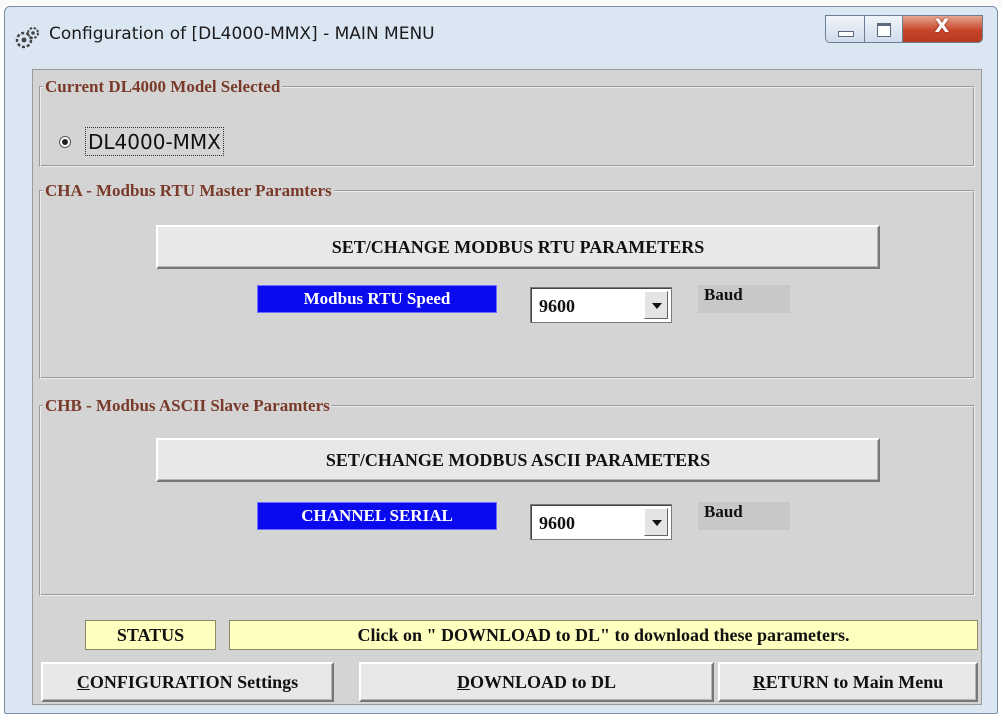 This screenshot has width=1003, height=719. Describe the element at coordinates (507, 122) in the screenshot. I see `model-group: Current DL4000 Model Selected DL4000-MMX` at that location.